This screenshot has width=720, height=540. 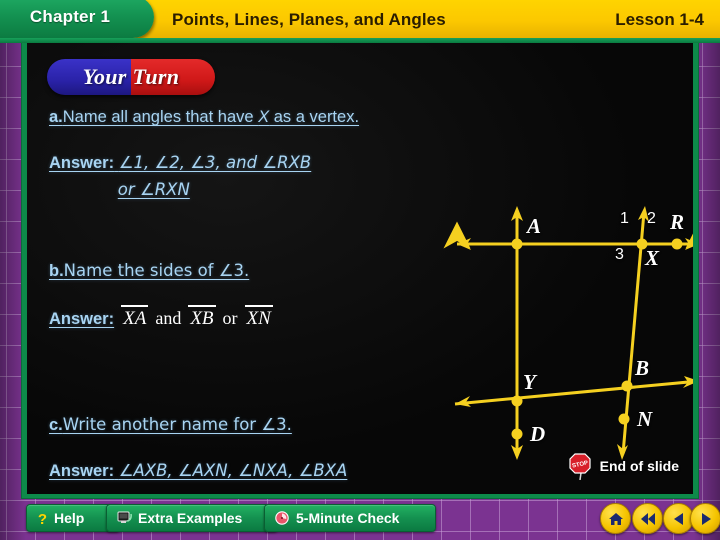 I want to click on answer-b-label: Answer:, so click(x=82, y=318).